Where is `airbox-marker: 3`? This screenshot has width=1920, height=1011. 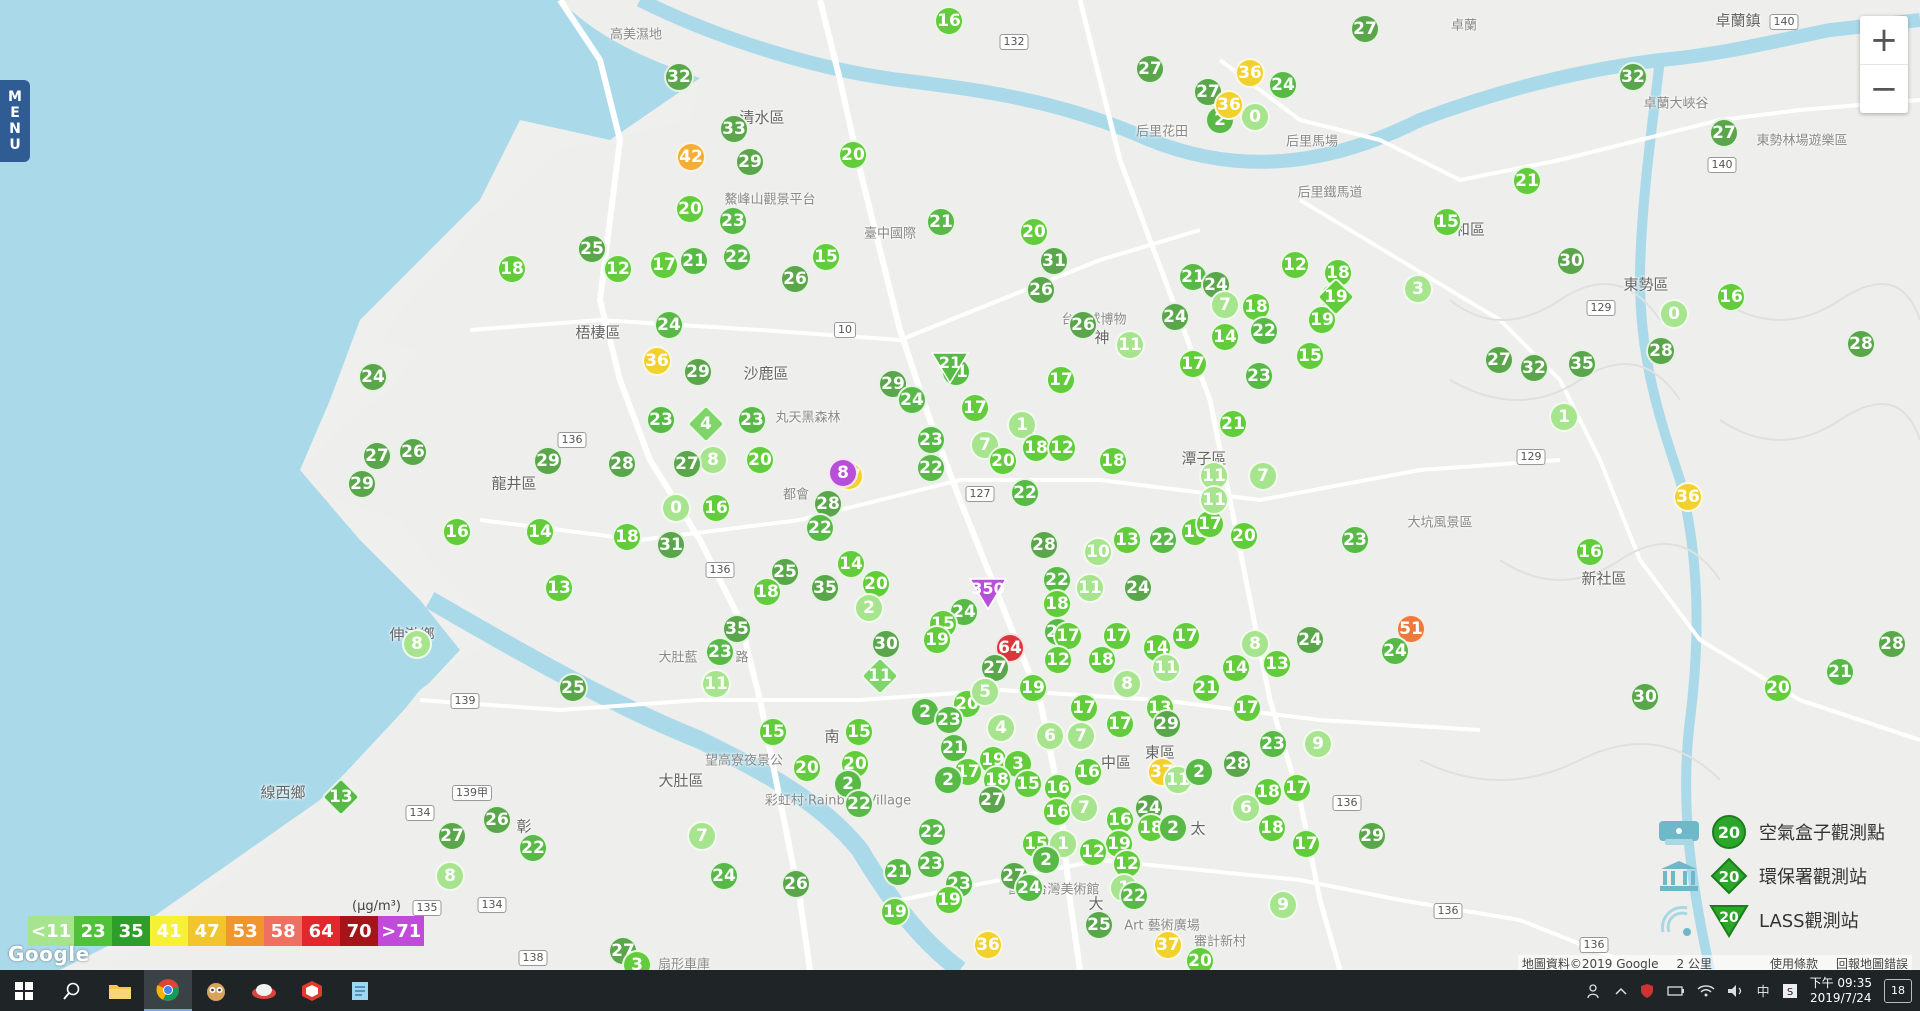 airbox-marker: 3 is located at coordinates (1418, 289).